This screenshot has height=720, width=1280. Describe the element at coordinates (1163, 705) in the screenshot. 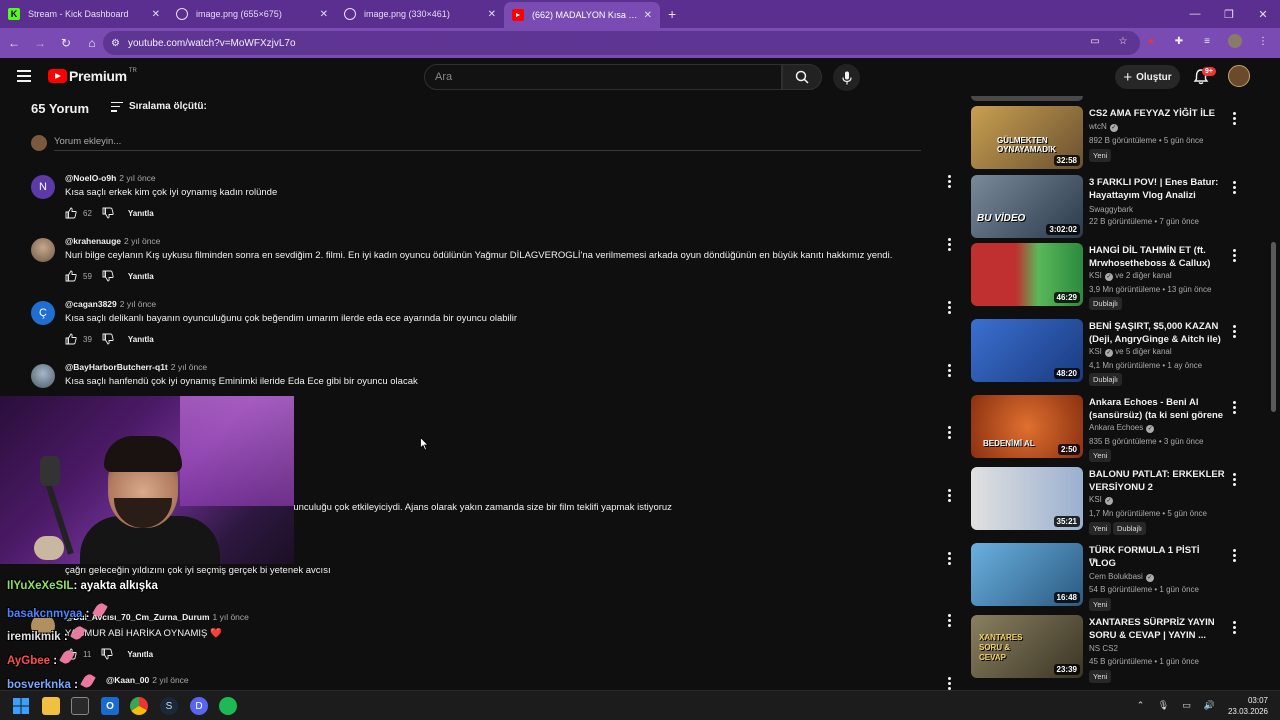

I see `microphone-tray-icon: 🎙` at that location.